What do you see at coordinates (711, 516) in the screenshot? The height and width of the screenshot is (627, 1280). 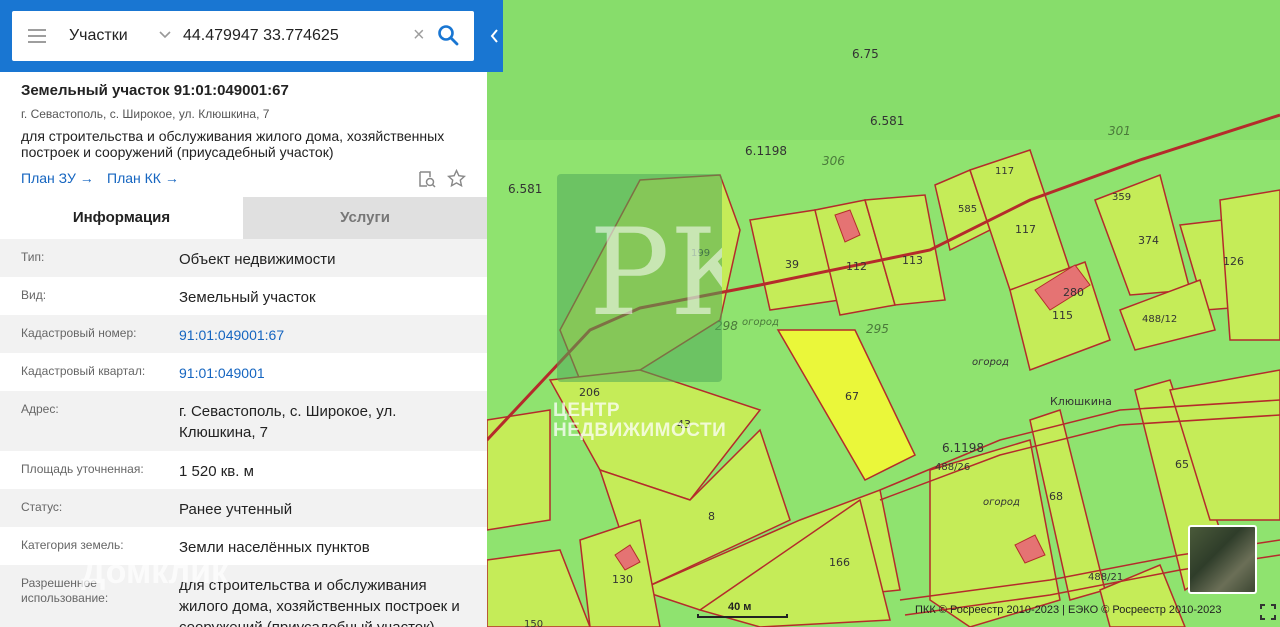 I see `map-label: 8` at bounding box center [711, 516].